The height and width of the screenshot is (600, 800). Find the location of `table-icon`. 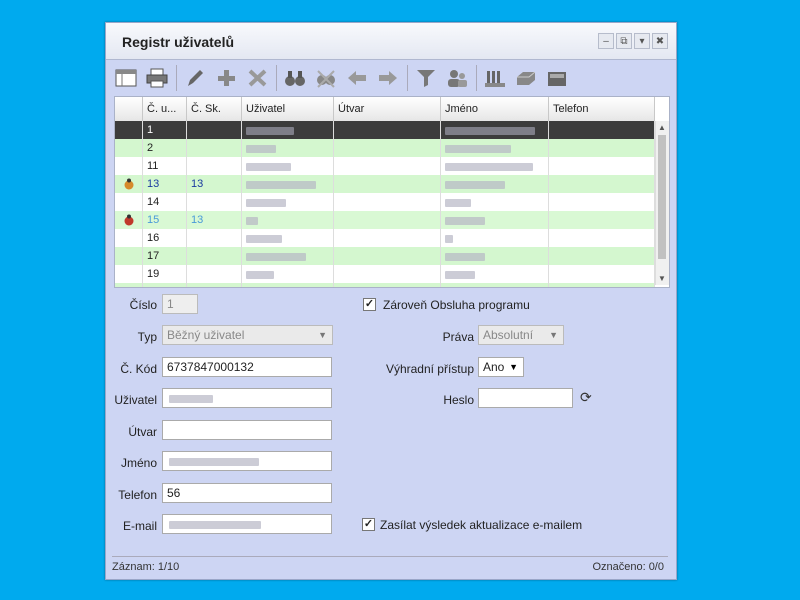

table-icon is located at coordinates (126, 78).